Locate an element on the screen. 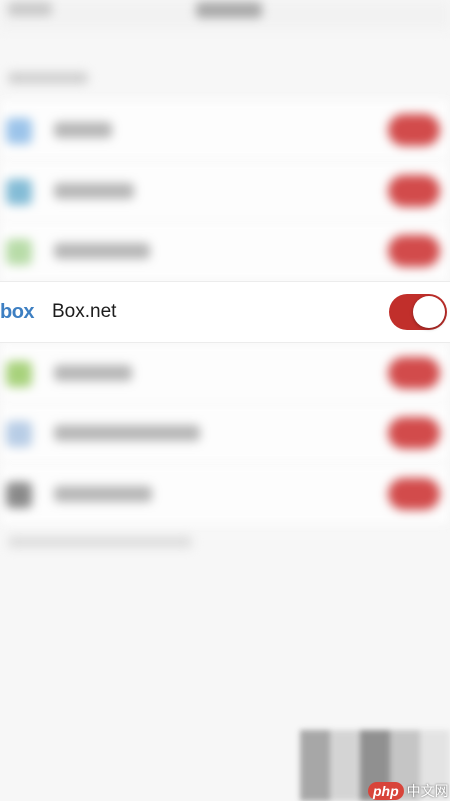  watermark-text: 中文网 is located at coordinates (427, 791).